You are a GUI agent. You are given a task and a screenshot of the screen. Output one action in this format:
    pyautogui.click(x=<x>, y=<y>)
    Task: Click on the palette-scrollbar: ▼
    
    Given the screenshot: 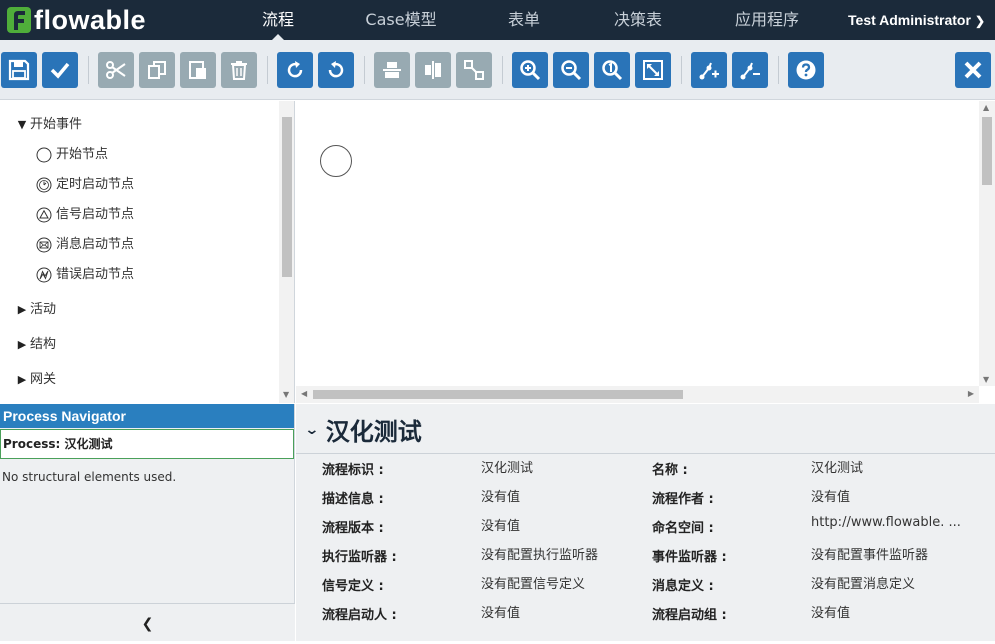 What is the action you would take?
    pyautogui.click(x=286, y=252)
    